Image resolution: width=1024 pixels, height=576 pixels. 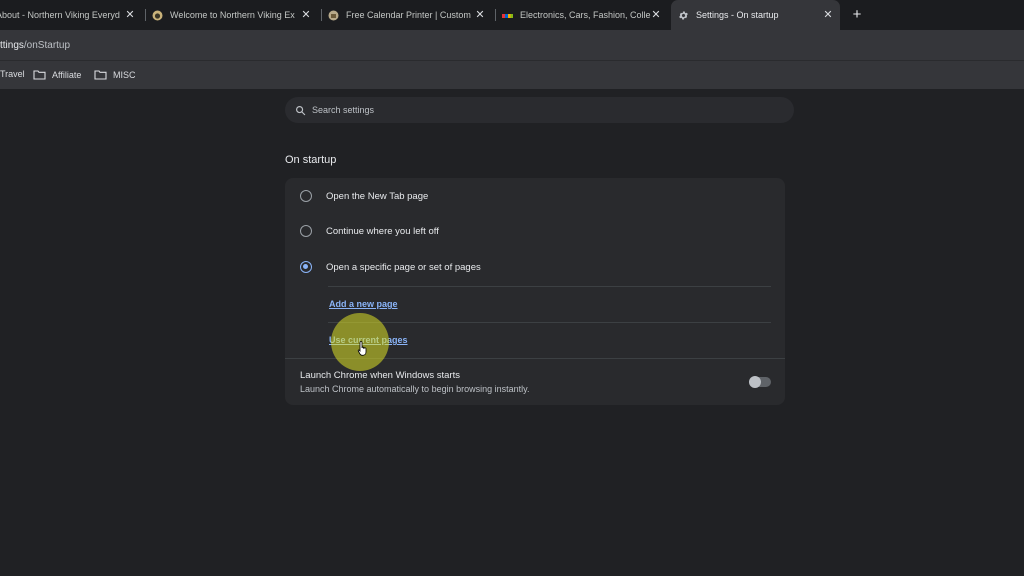 I want to click on bookmark-travel: Travel, so click(x=12, y=74).